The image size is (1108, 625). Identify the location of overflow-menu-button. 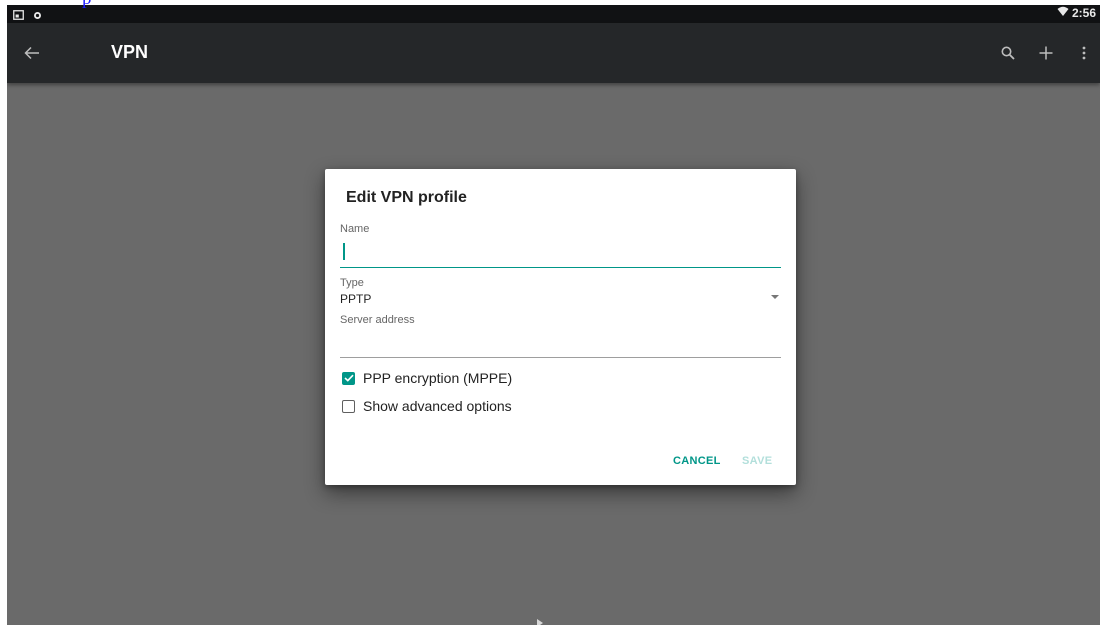
(1084, 53).